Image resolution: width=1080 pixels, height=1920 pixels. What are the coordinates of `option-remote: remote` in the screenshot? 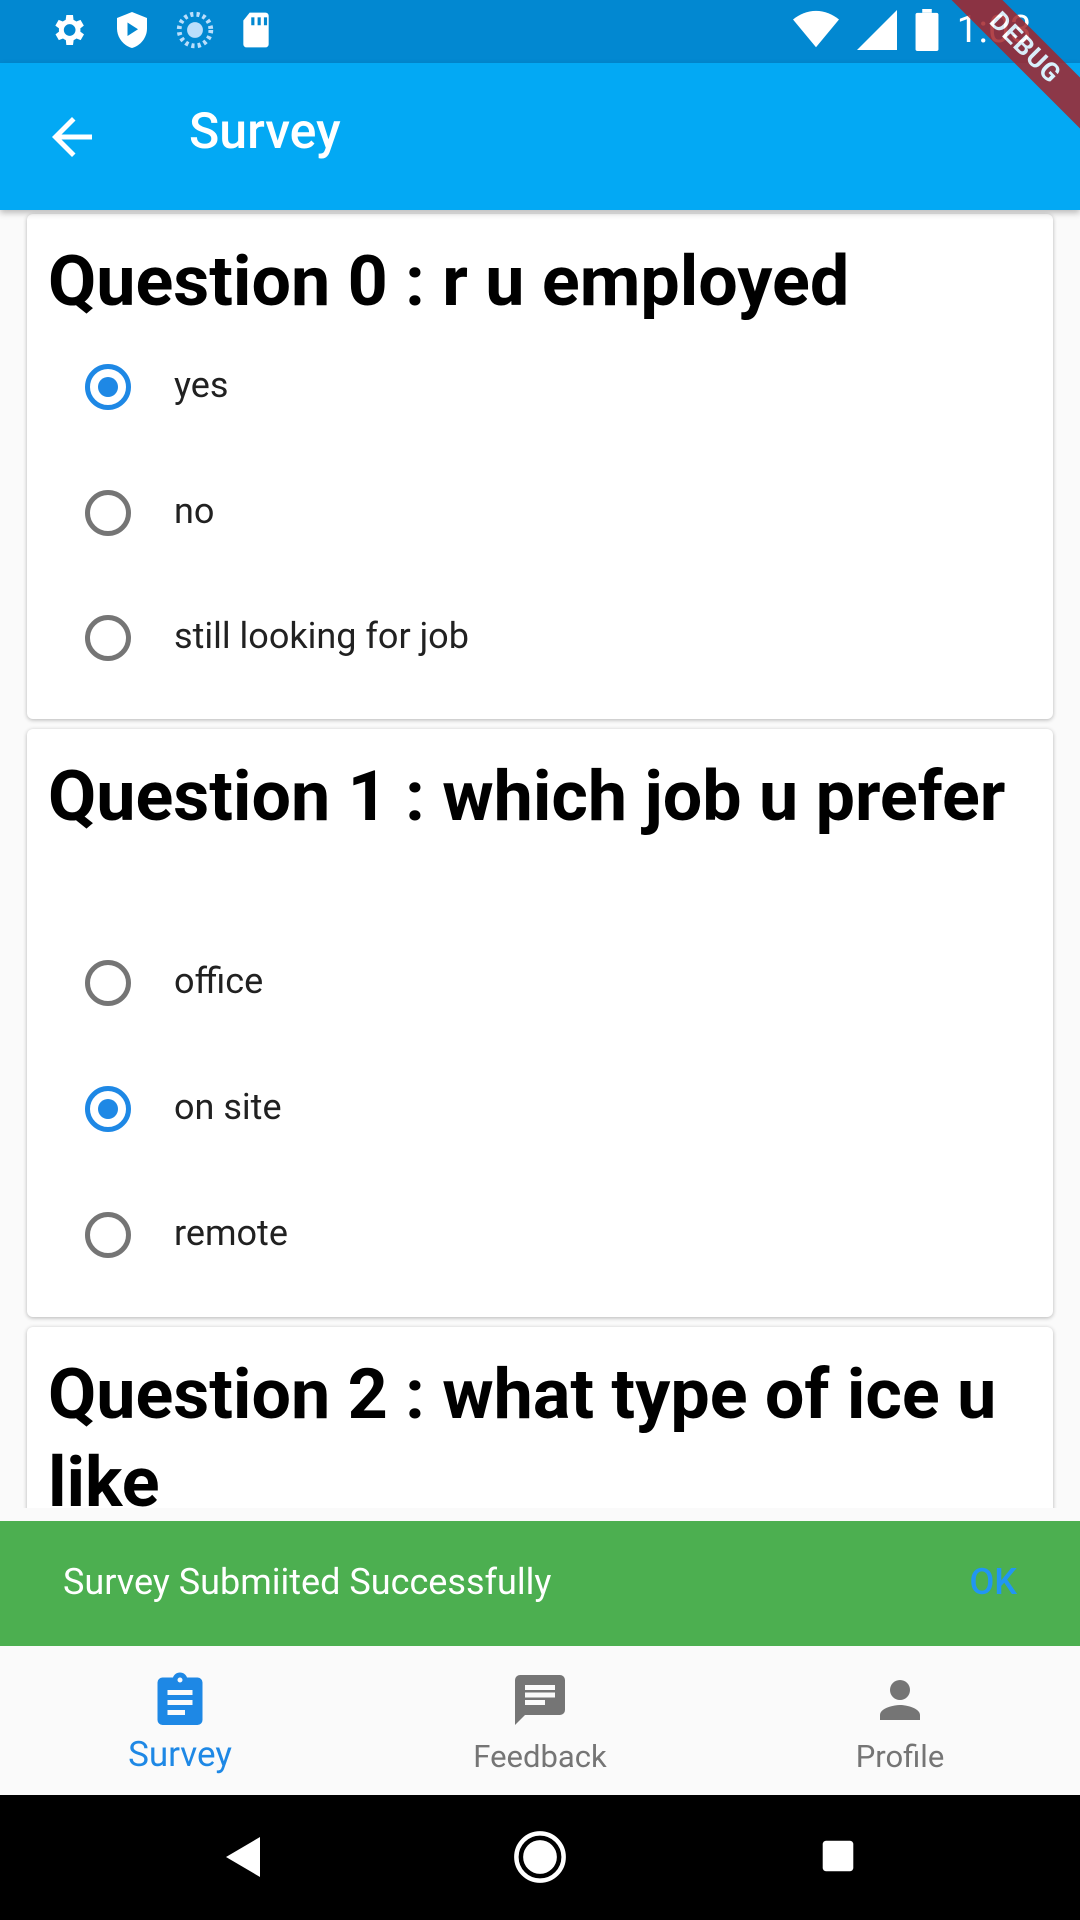 It's located at (540, 1235).